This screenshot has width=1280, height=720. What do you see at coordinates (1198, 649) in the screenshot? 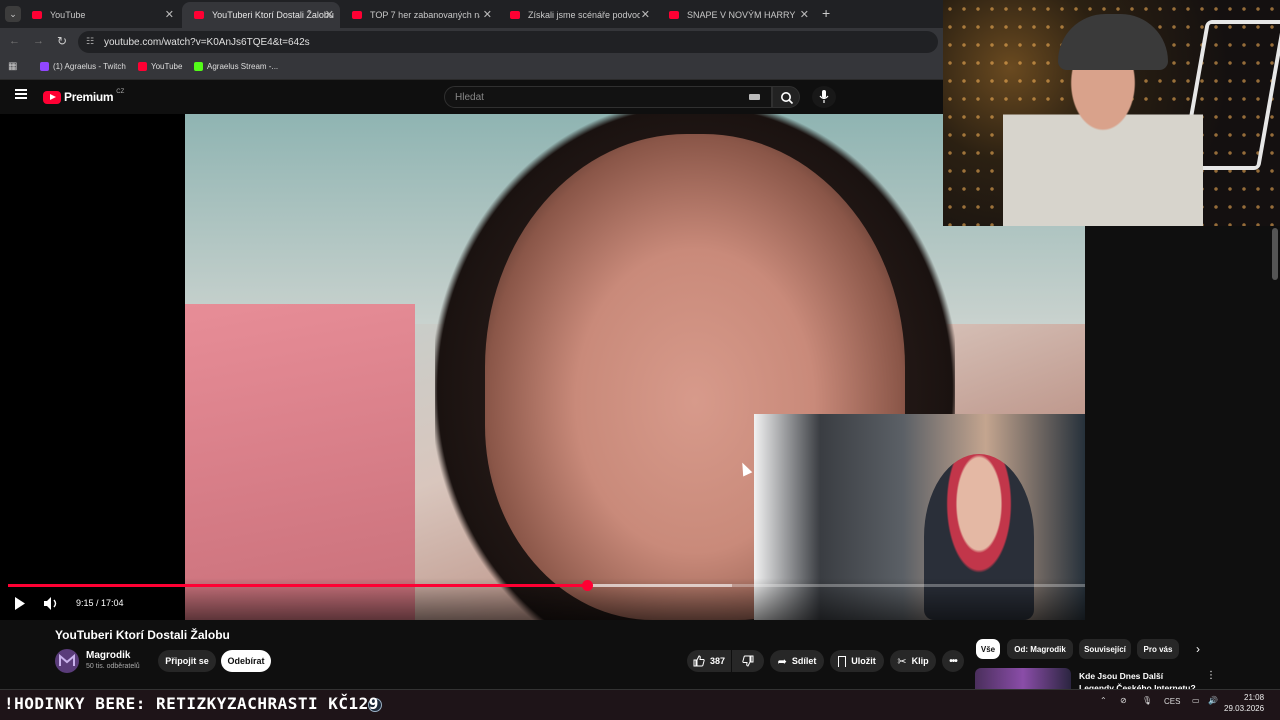
I see `chips-next-icon: ›` at bounding box center [1198, 649].